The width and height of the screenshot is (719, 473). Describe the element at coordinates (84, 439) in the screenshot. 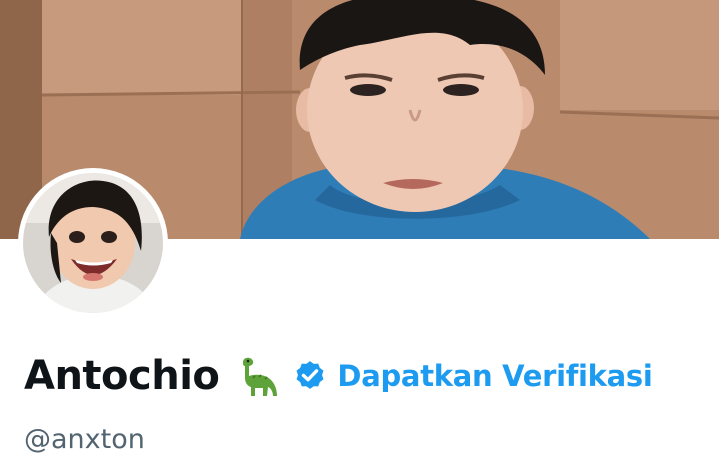

I see `profile-handle: @anxton` at that location.